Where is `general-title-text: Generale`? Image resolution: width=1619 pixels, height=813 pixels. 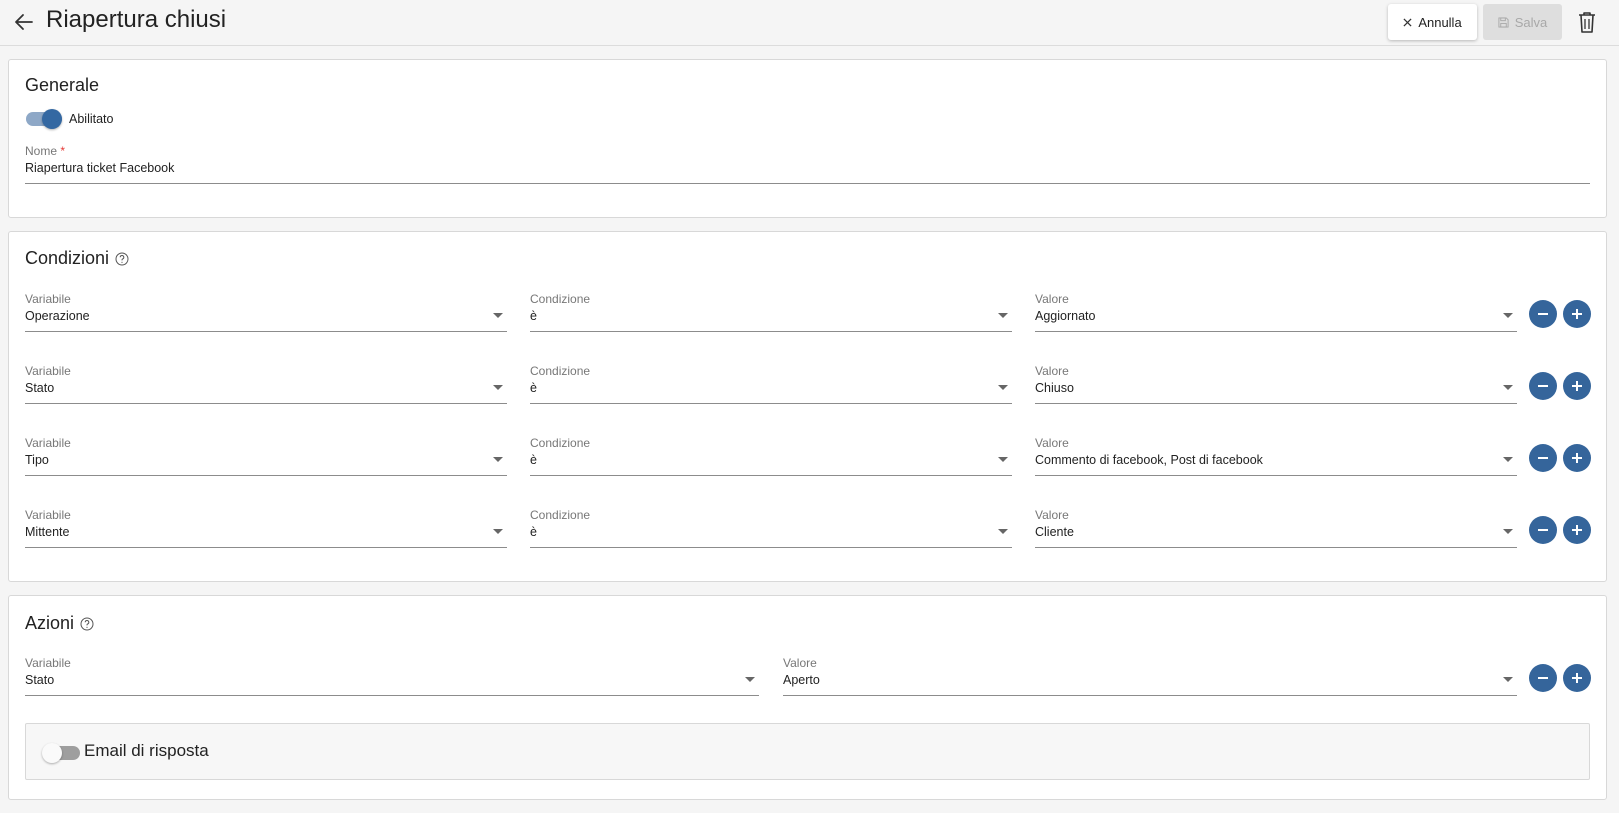 general-title-text: Generale is located at coordinates (62, 85).